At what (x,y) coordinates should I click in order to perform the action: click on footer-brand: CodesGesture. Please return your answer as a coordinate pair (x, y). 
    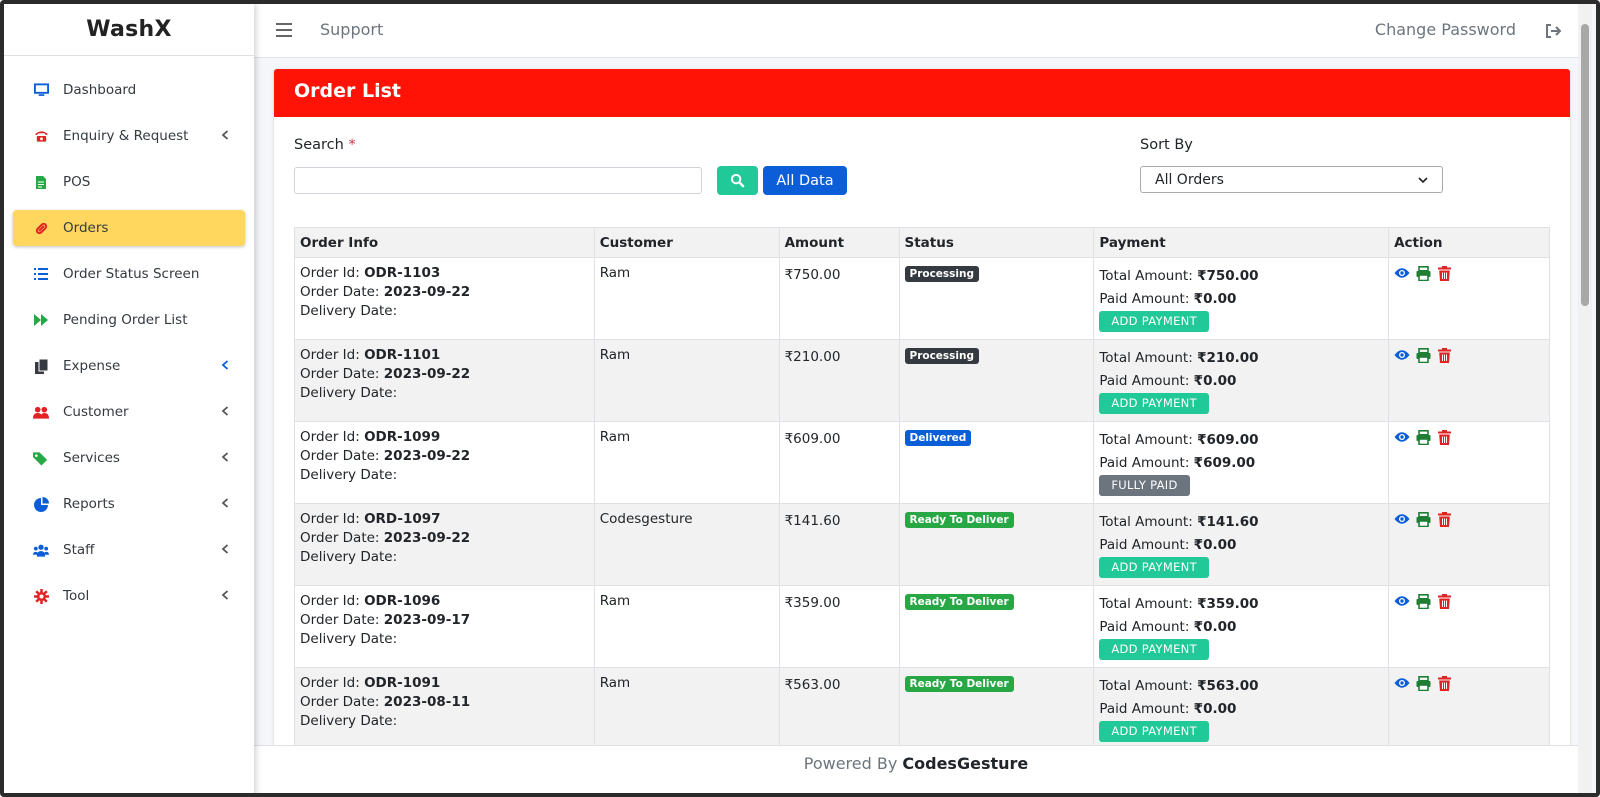
    Looking at the image, I should click on (965, 763).